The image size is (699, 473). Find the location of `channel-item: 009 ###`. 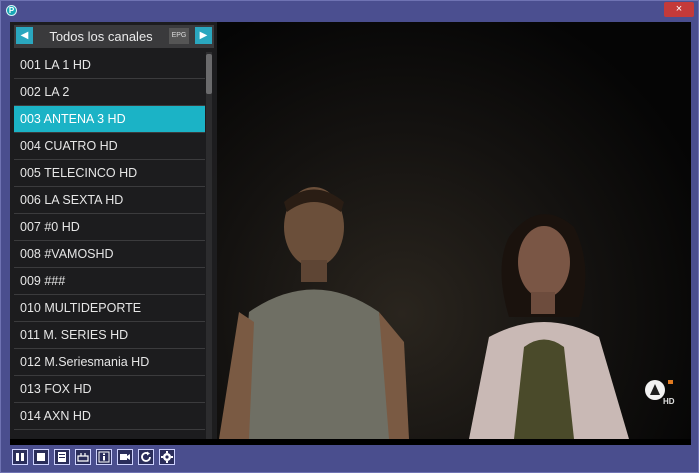

channel-item: 009 ### is located at coordinates (109, 281).